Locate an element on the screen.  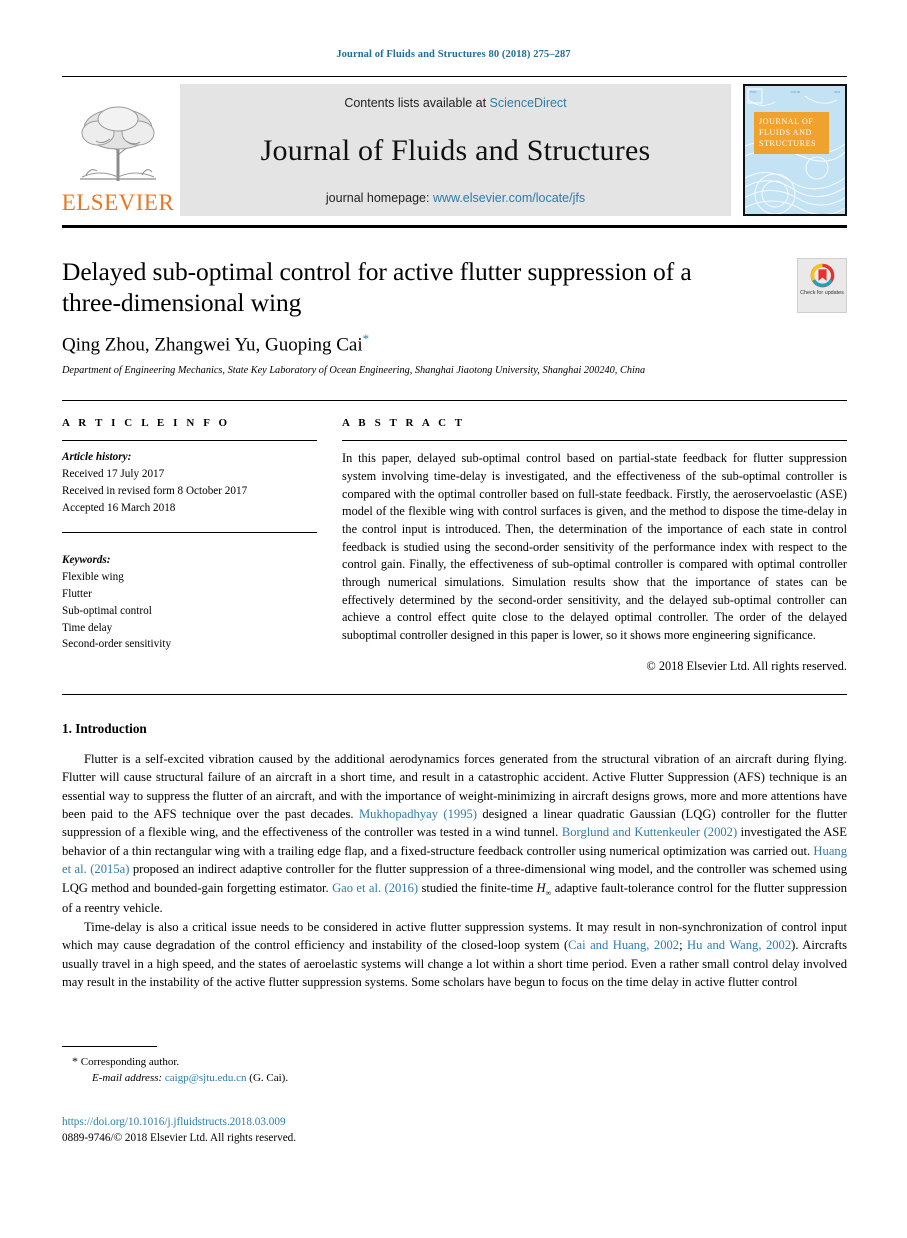
homepage-prefix: journal homepage: is located at coordinates (379, 198).